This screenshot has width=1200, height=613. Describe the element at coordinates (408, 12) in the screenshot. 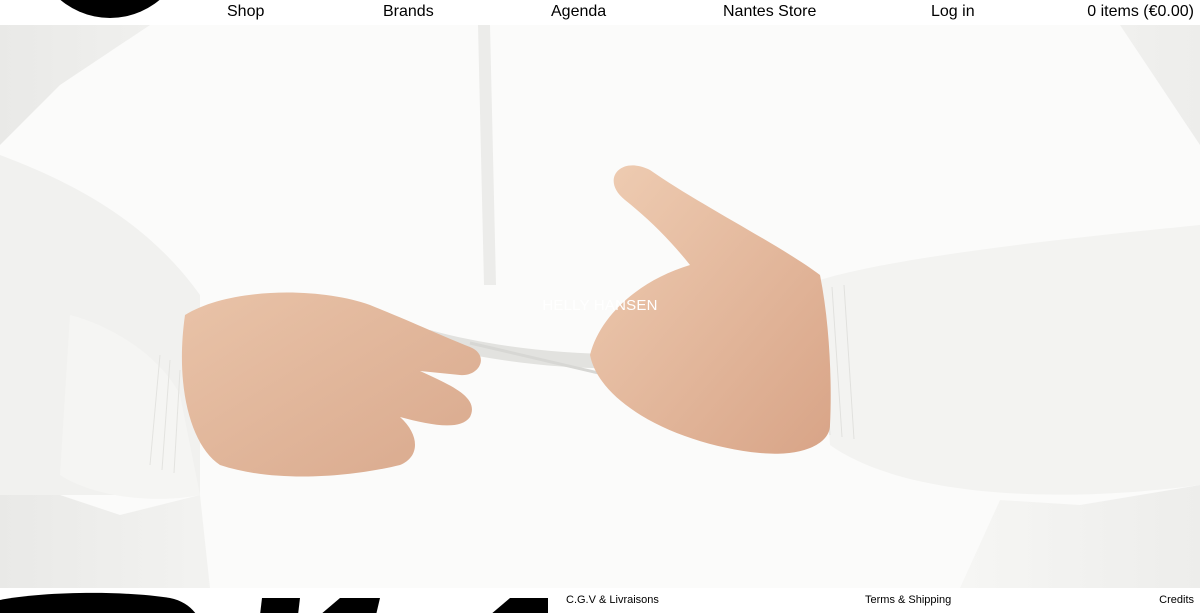

I see `nav-brands-link: Brands` at that location.